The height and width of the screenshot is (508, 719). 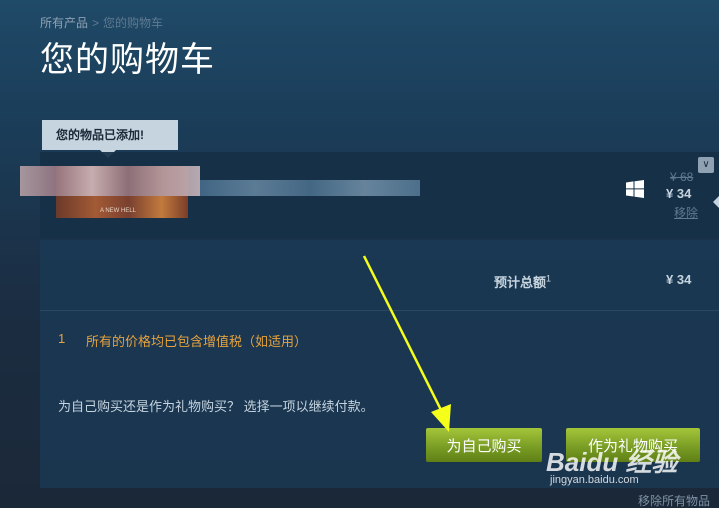 What do you see at coordinates (682, 177) in the screenshot?
I see `original-price: ¥ 68` at bounding box center [682, 177].